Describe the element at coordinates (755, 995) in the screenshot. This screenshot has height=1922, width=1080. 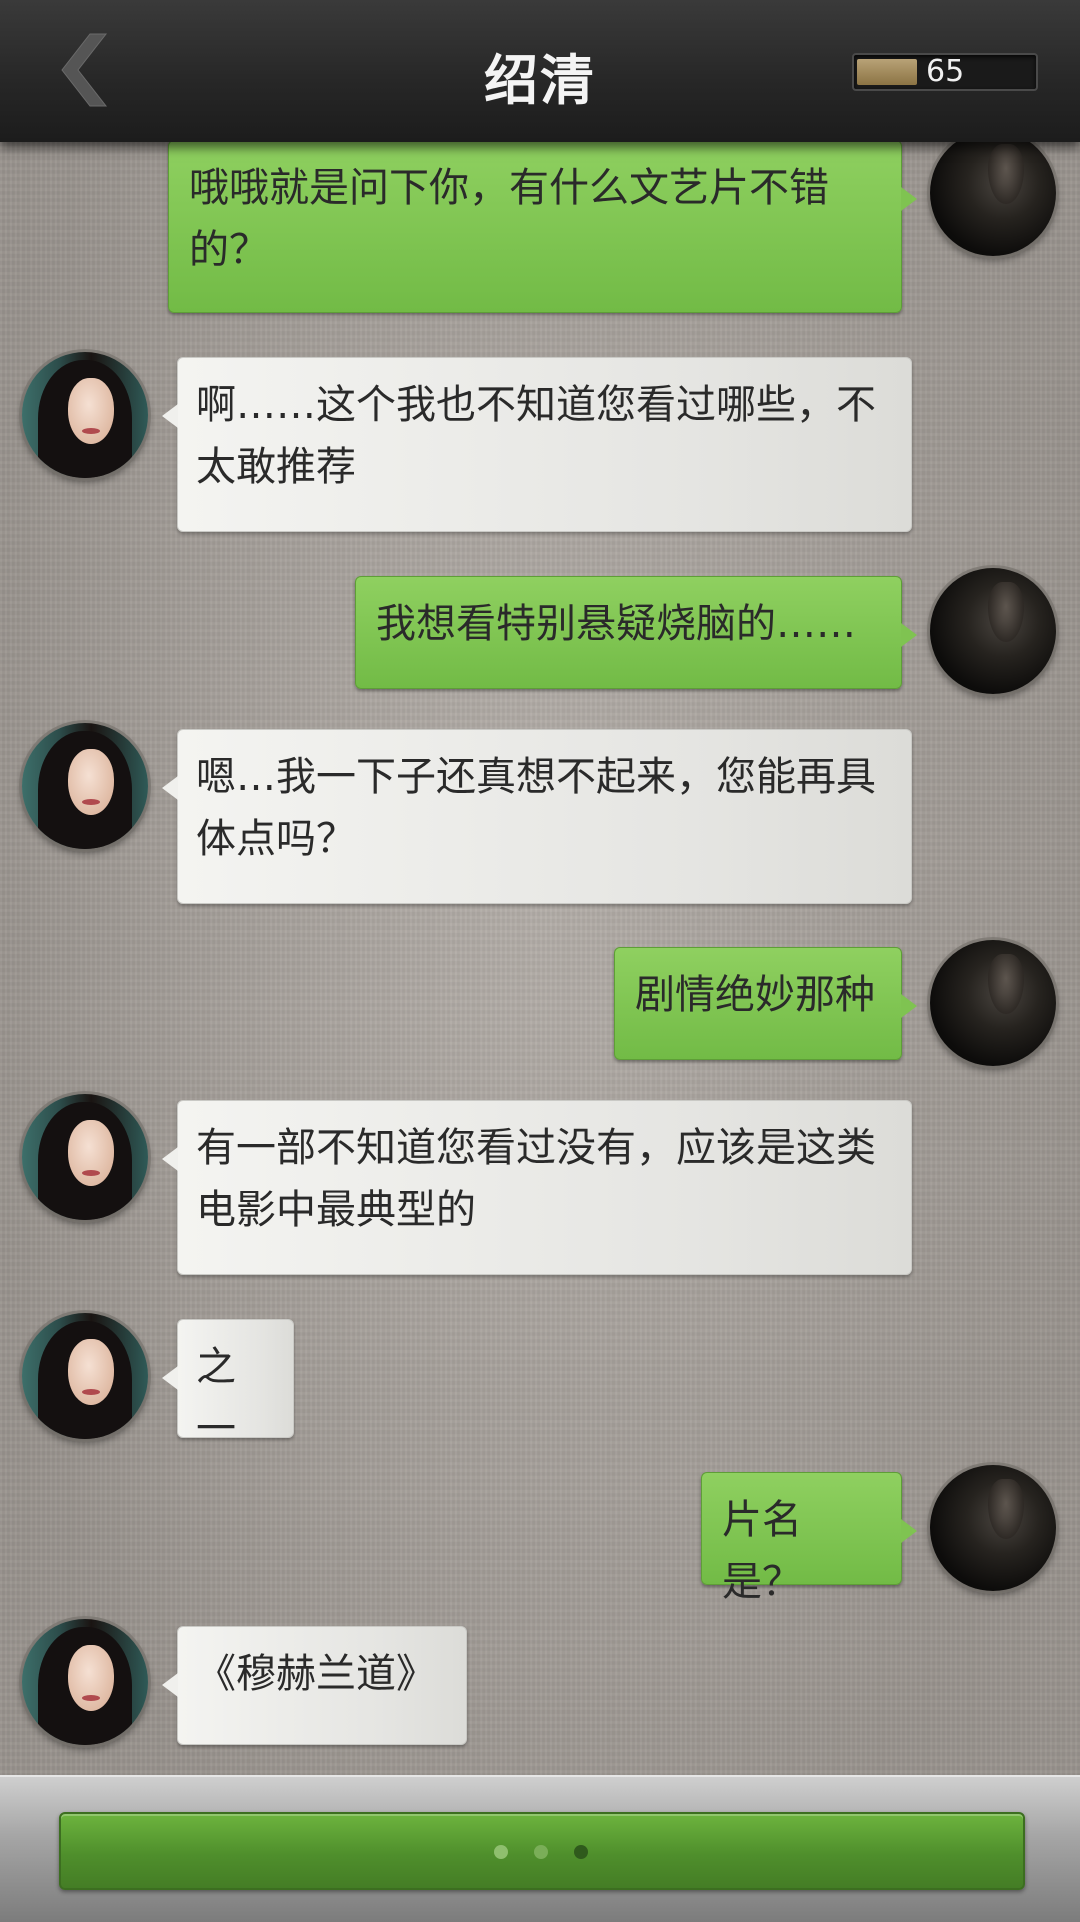
I see `message-text: 剧情绝妙那种` at that location.